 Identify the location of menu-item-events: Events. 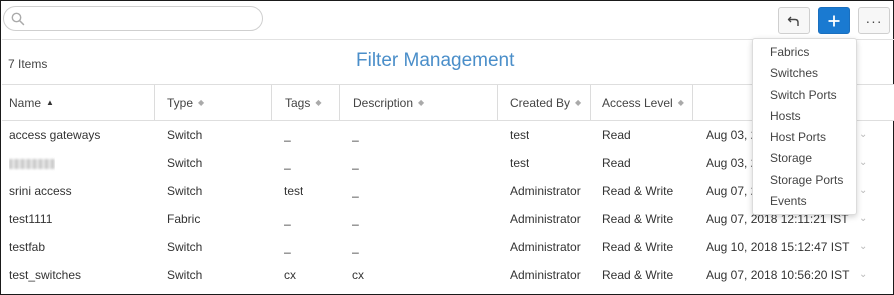
(804, 201).